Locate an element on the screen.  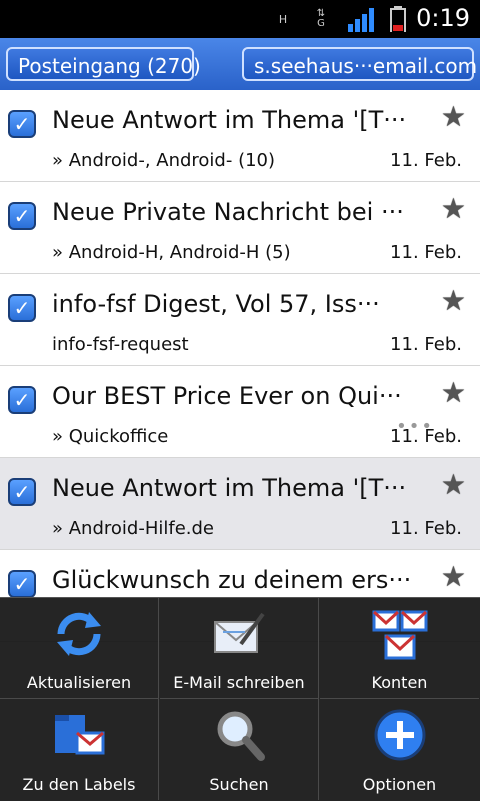
compose-menu-item: E-Mail schreiben is located at coordinates (239, 648).